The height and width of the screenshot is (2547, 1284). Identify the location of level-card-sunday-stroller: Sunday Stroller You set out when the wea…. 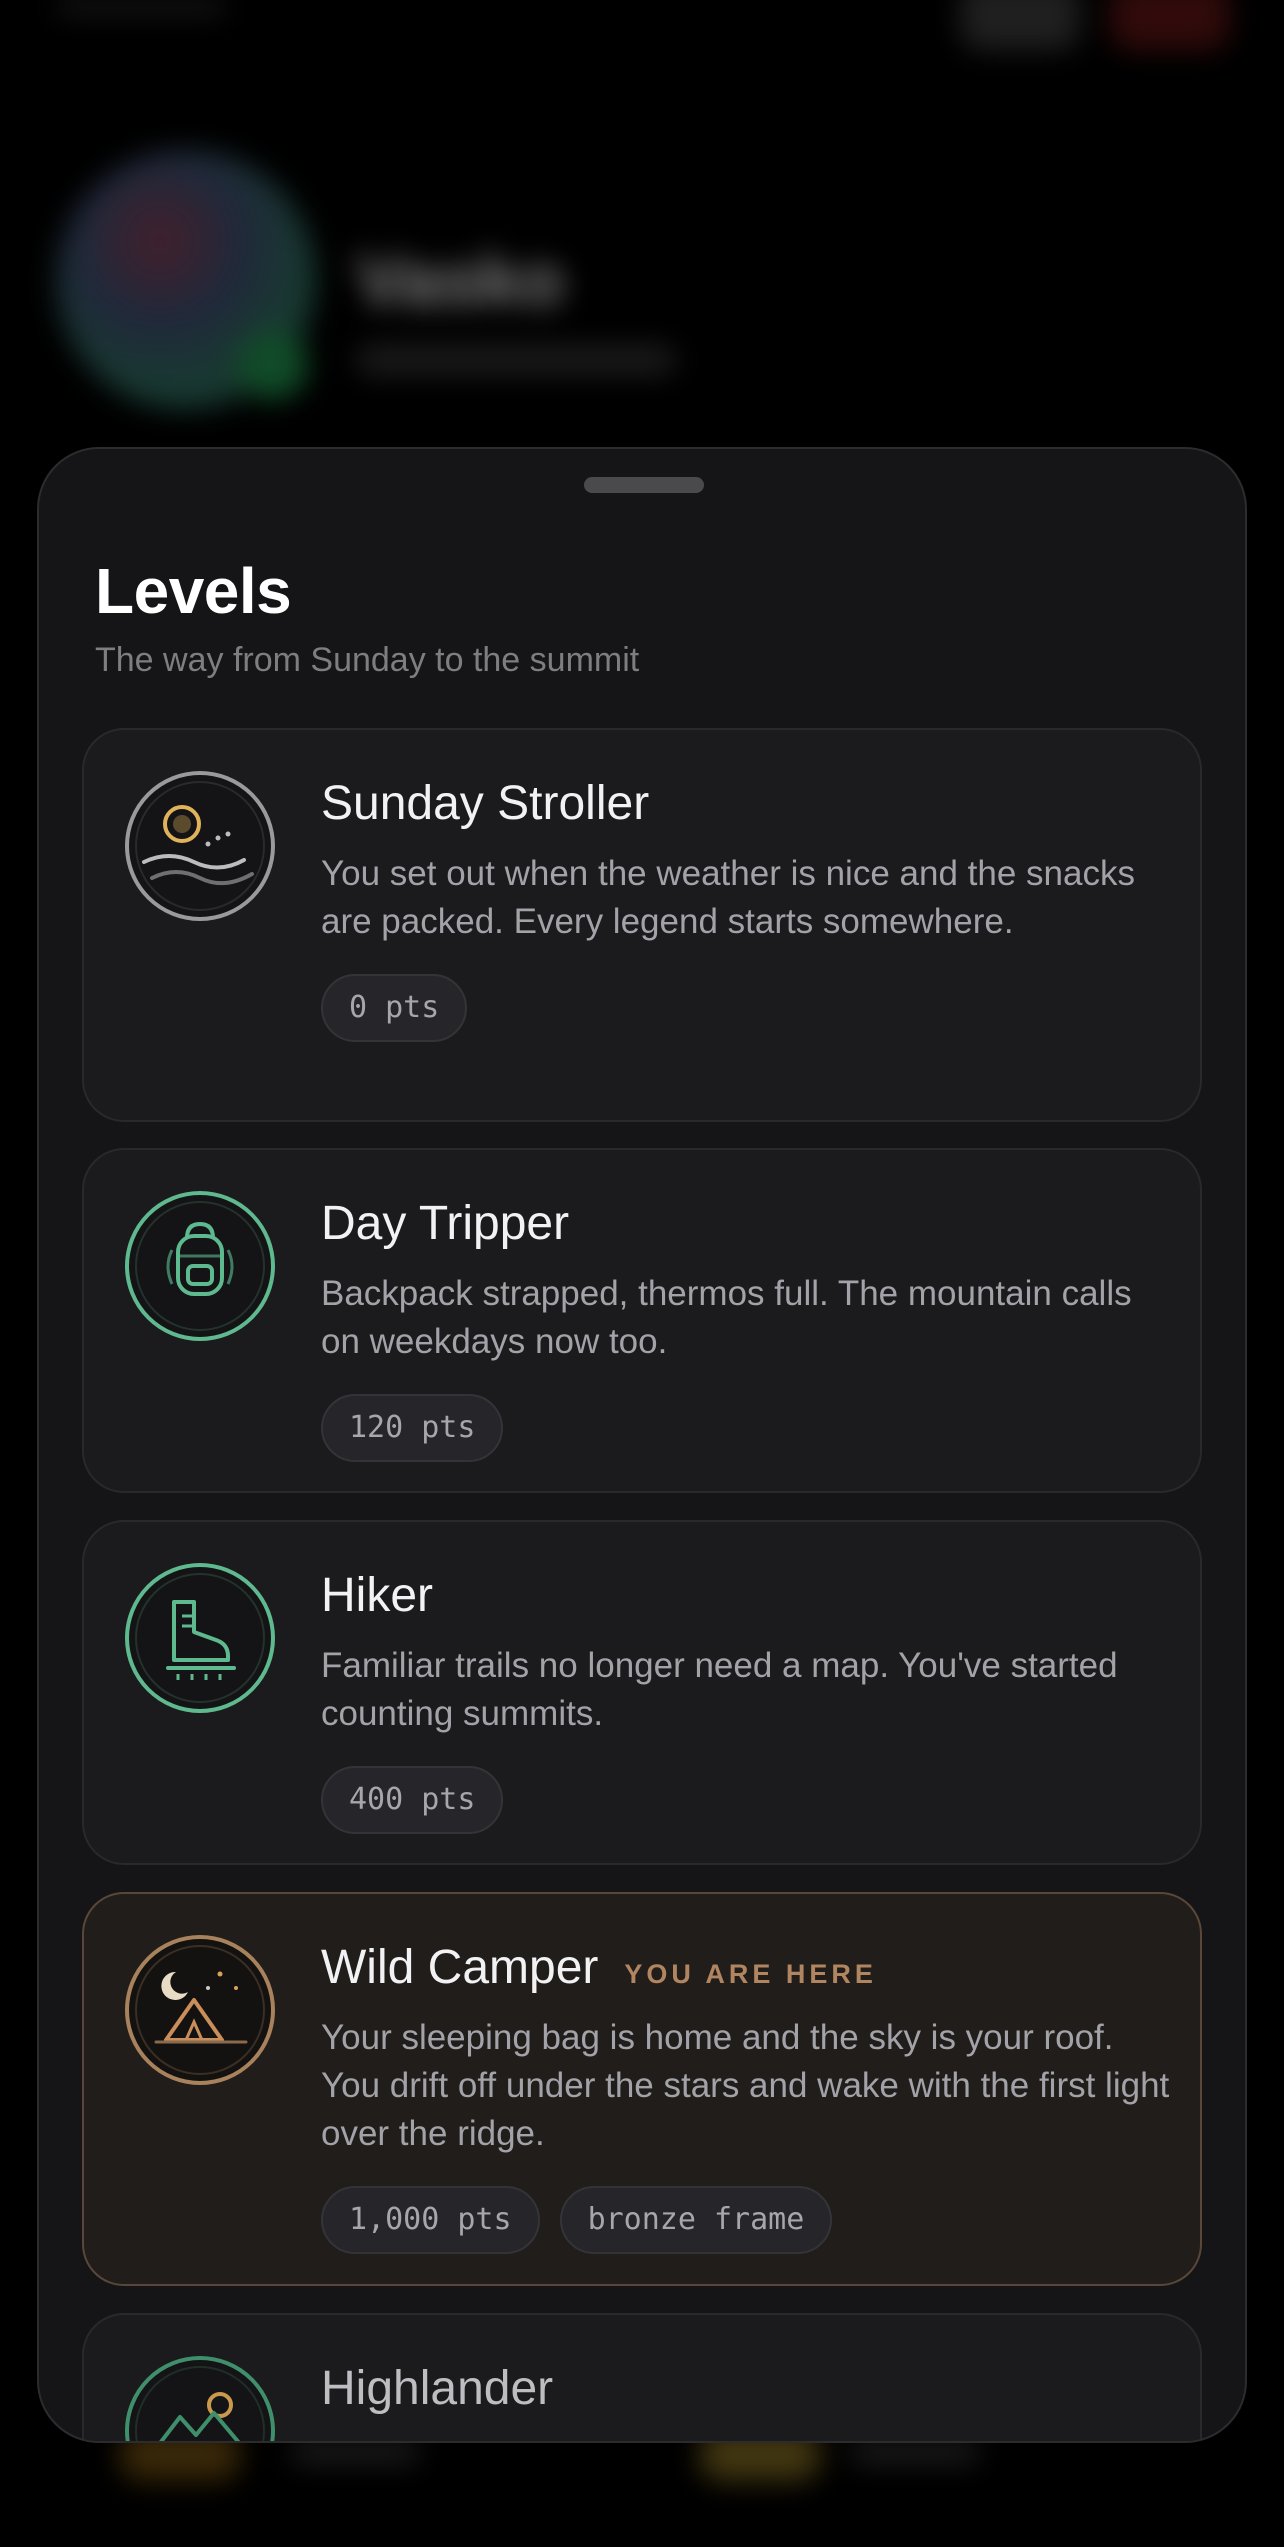
(642, 925).